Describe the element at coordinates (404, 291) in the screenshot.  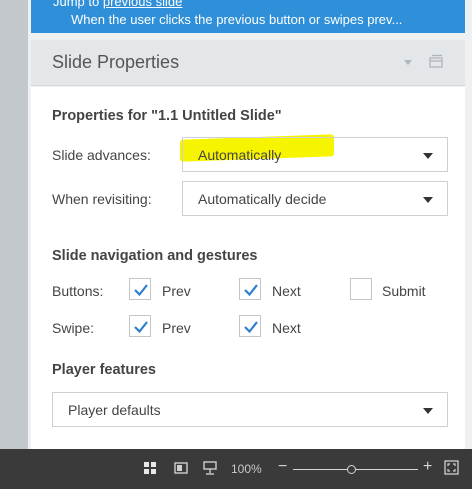
I see `buttons-submit-label: Submit` at that location.